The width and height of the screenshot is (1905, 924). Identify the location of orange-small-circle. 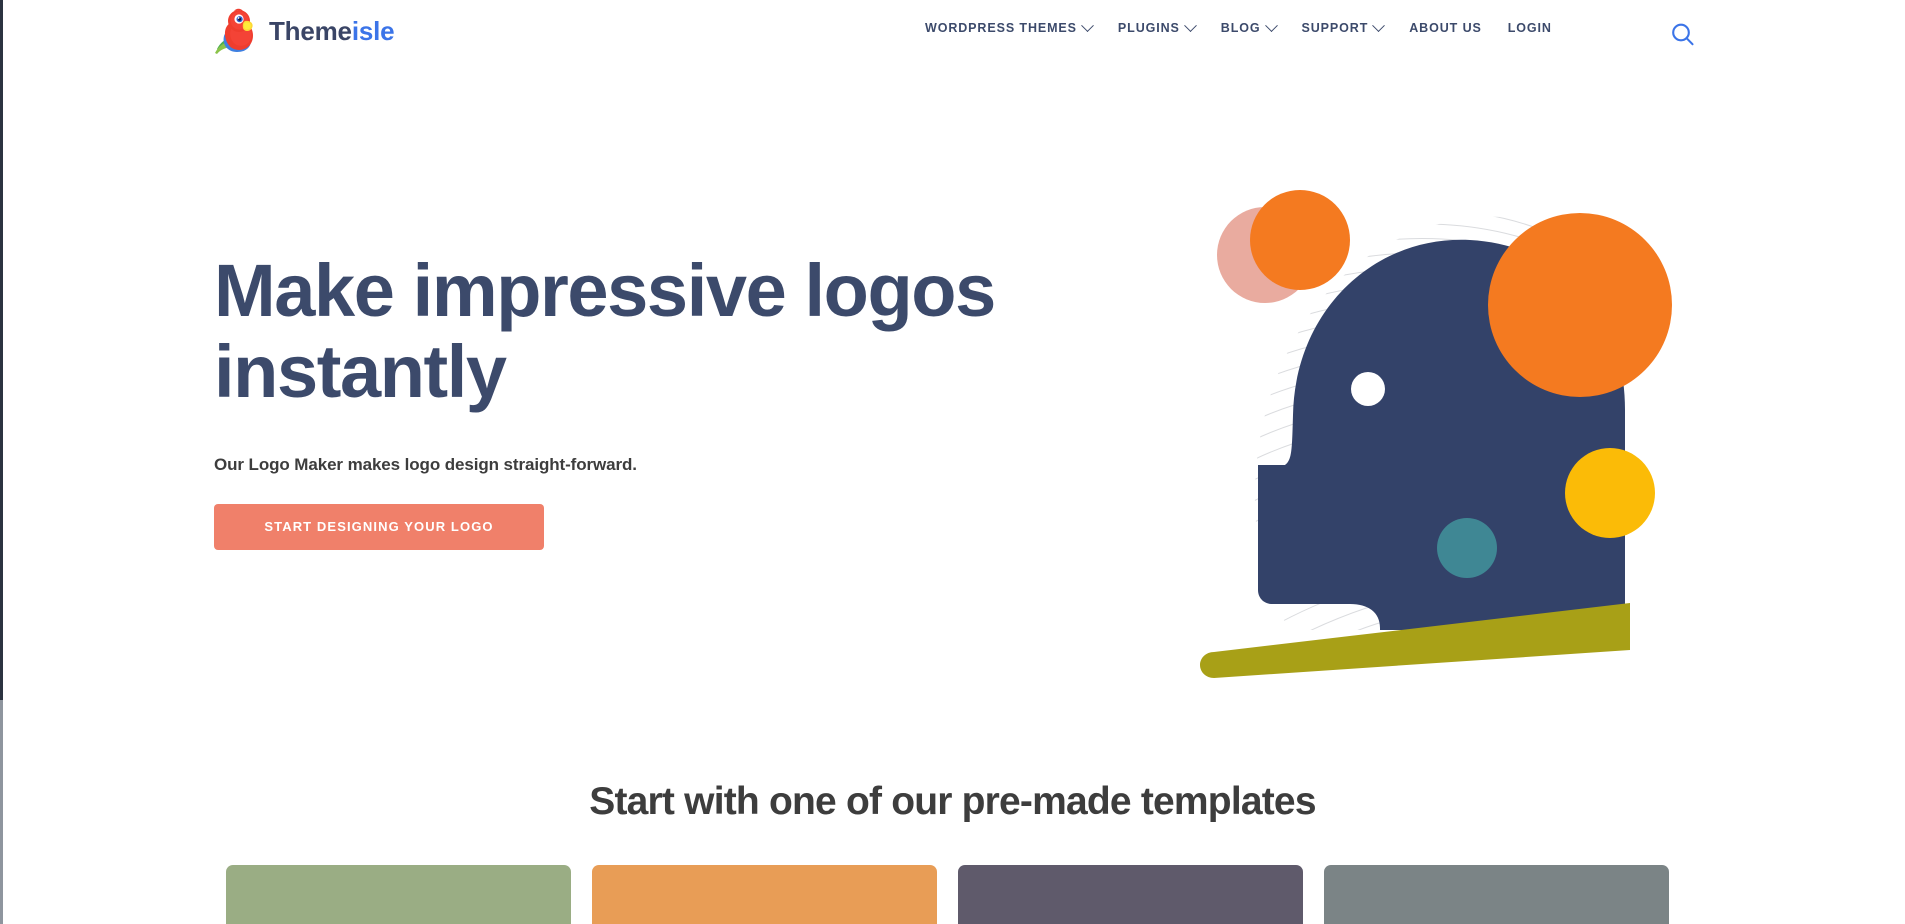
(1300, 240).